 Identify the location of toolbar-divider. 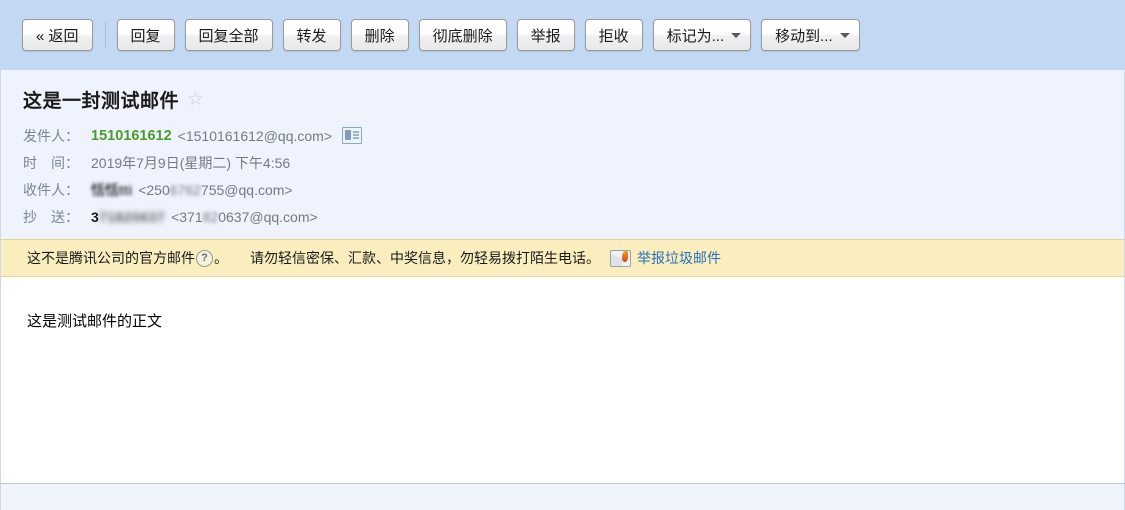
(105, 35).